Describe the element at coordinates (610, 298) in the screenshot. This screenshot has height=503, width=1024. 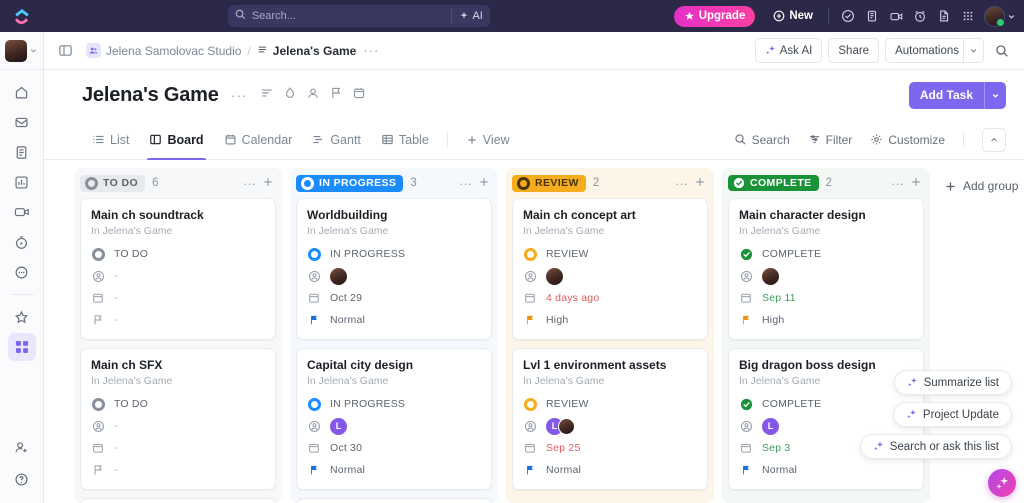
I see `task-date-row: 4 days ago` at that location.